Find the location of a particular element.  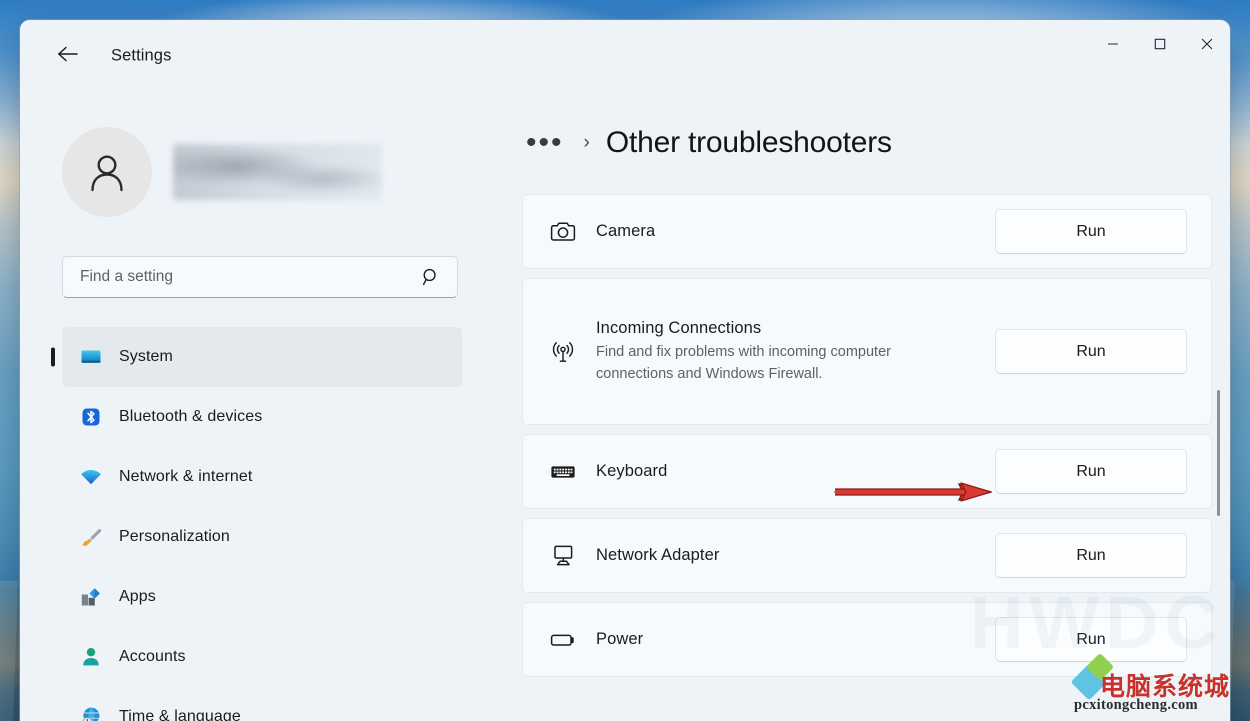

sidebar-item-network-internet: Network & internet is located at coordinates (262, 477).